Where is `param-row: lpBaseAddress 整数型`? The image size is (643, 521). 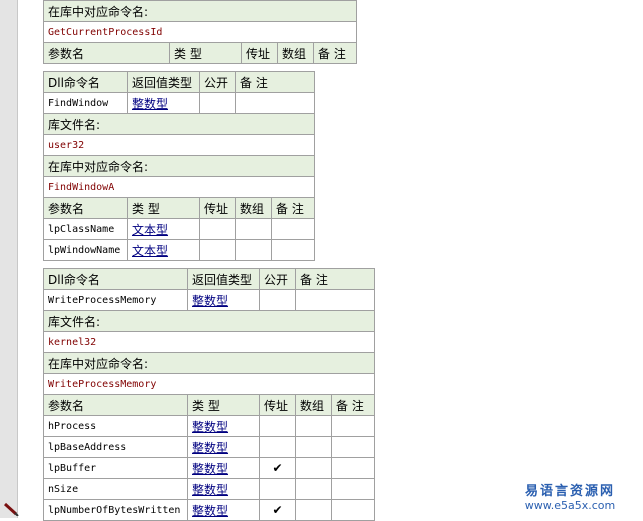
param-row: lpBaseAddress 整数型 is located at coordinates (209, 447).